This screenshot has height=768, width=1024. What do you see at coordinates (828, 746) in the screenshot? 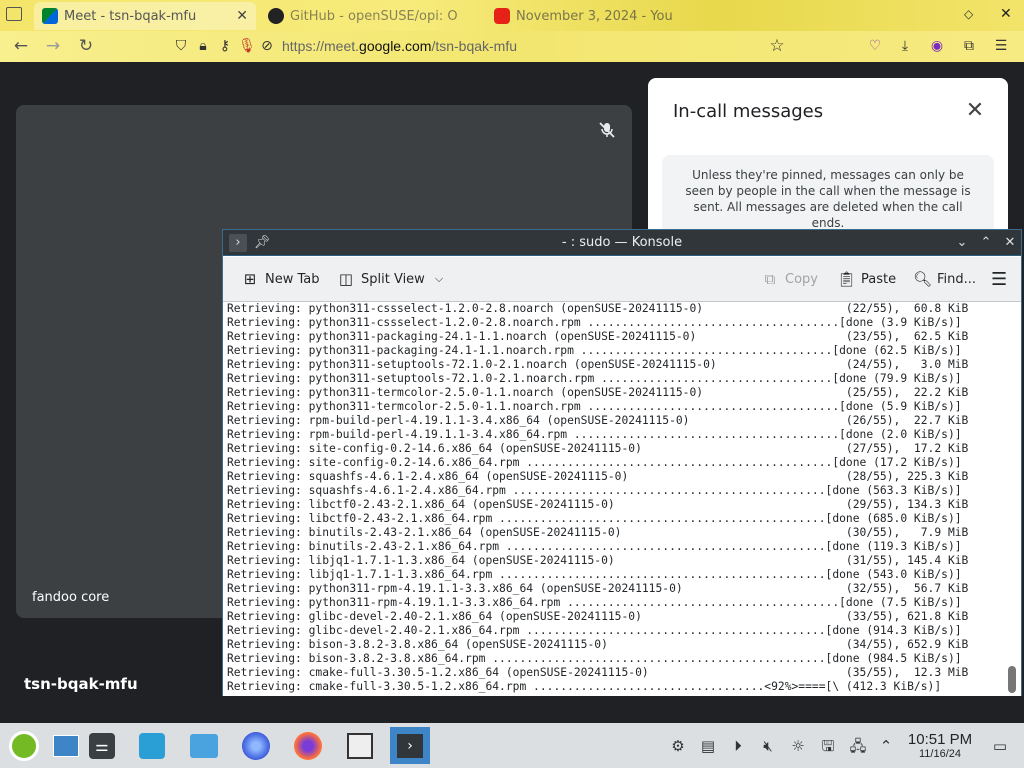
I see `storage-icon: 🖫︎` at bounding box center [828, 746].